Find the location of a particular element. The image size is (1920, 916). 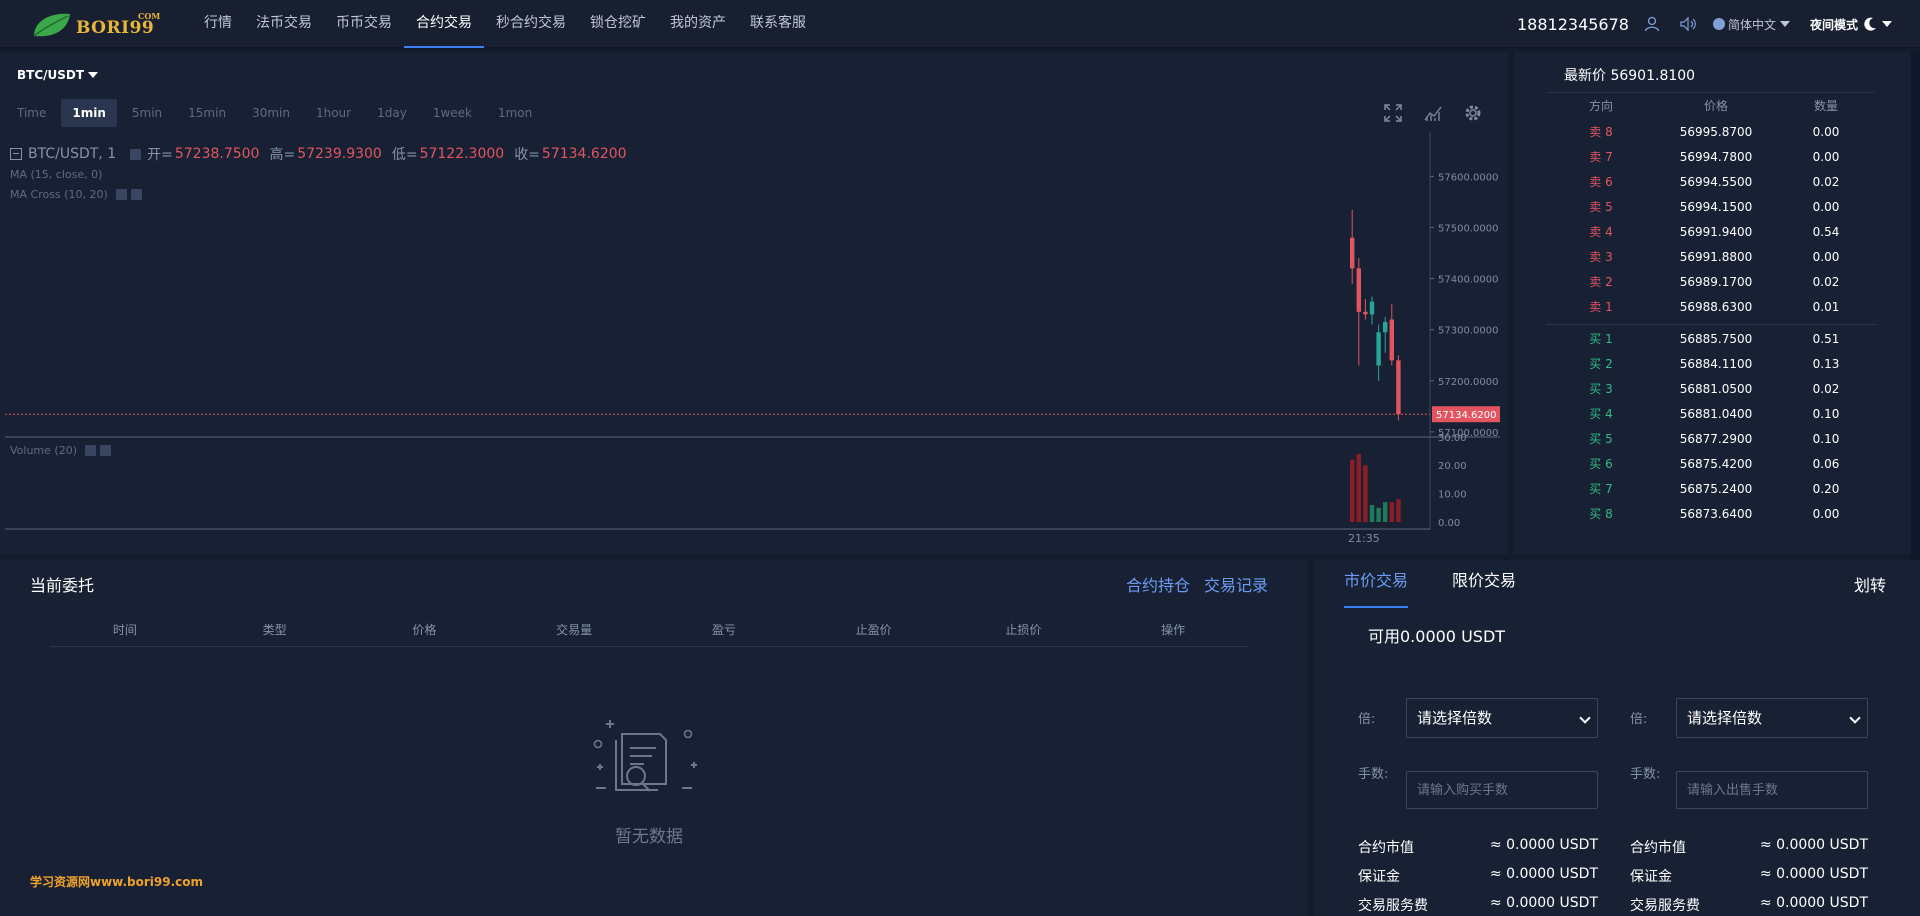

user-icon is located at coordinates (1652, 24).